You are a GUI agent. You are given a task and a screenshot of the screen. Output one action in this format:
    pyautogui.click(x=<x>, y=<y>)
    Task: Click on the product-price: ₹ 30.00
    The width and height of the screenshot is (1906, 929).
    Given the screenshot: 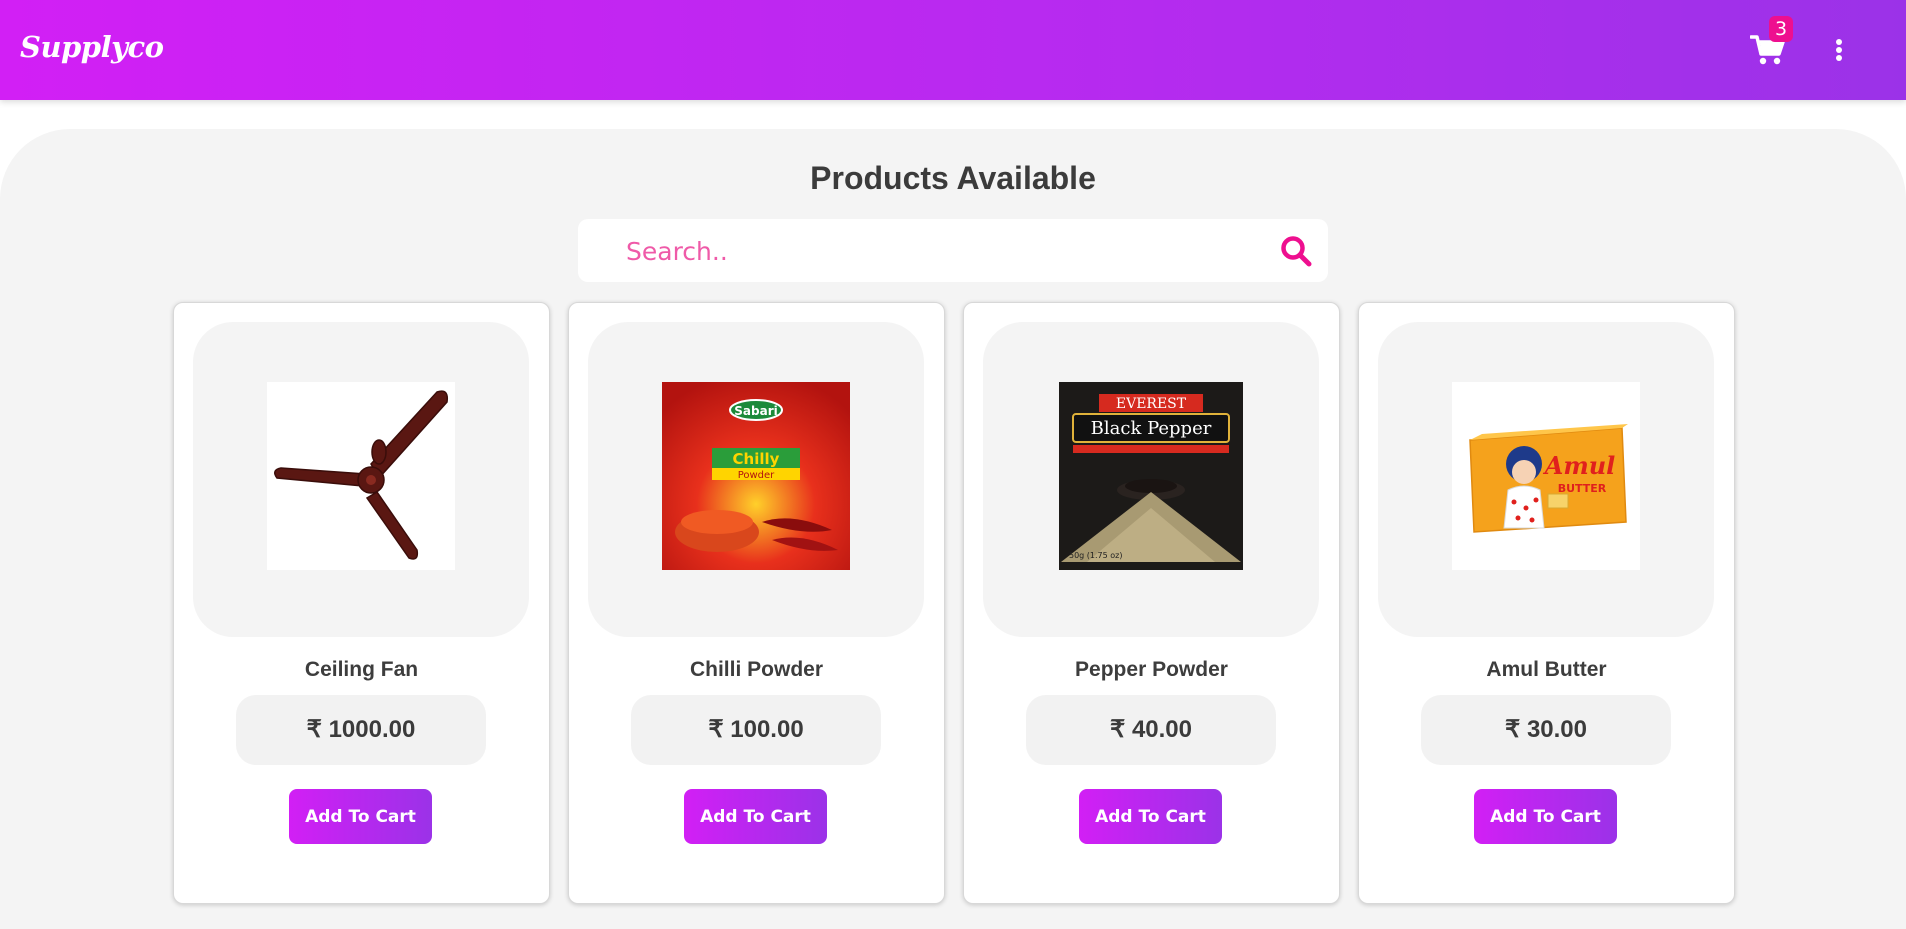 What is the action you would take?
    pyautogui.click(x=1546, y=730)
    